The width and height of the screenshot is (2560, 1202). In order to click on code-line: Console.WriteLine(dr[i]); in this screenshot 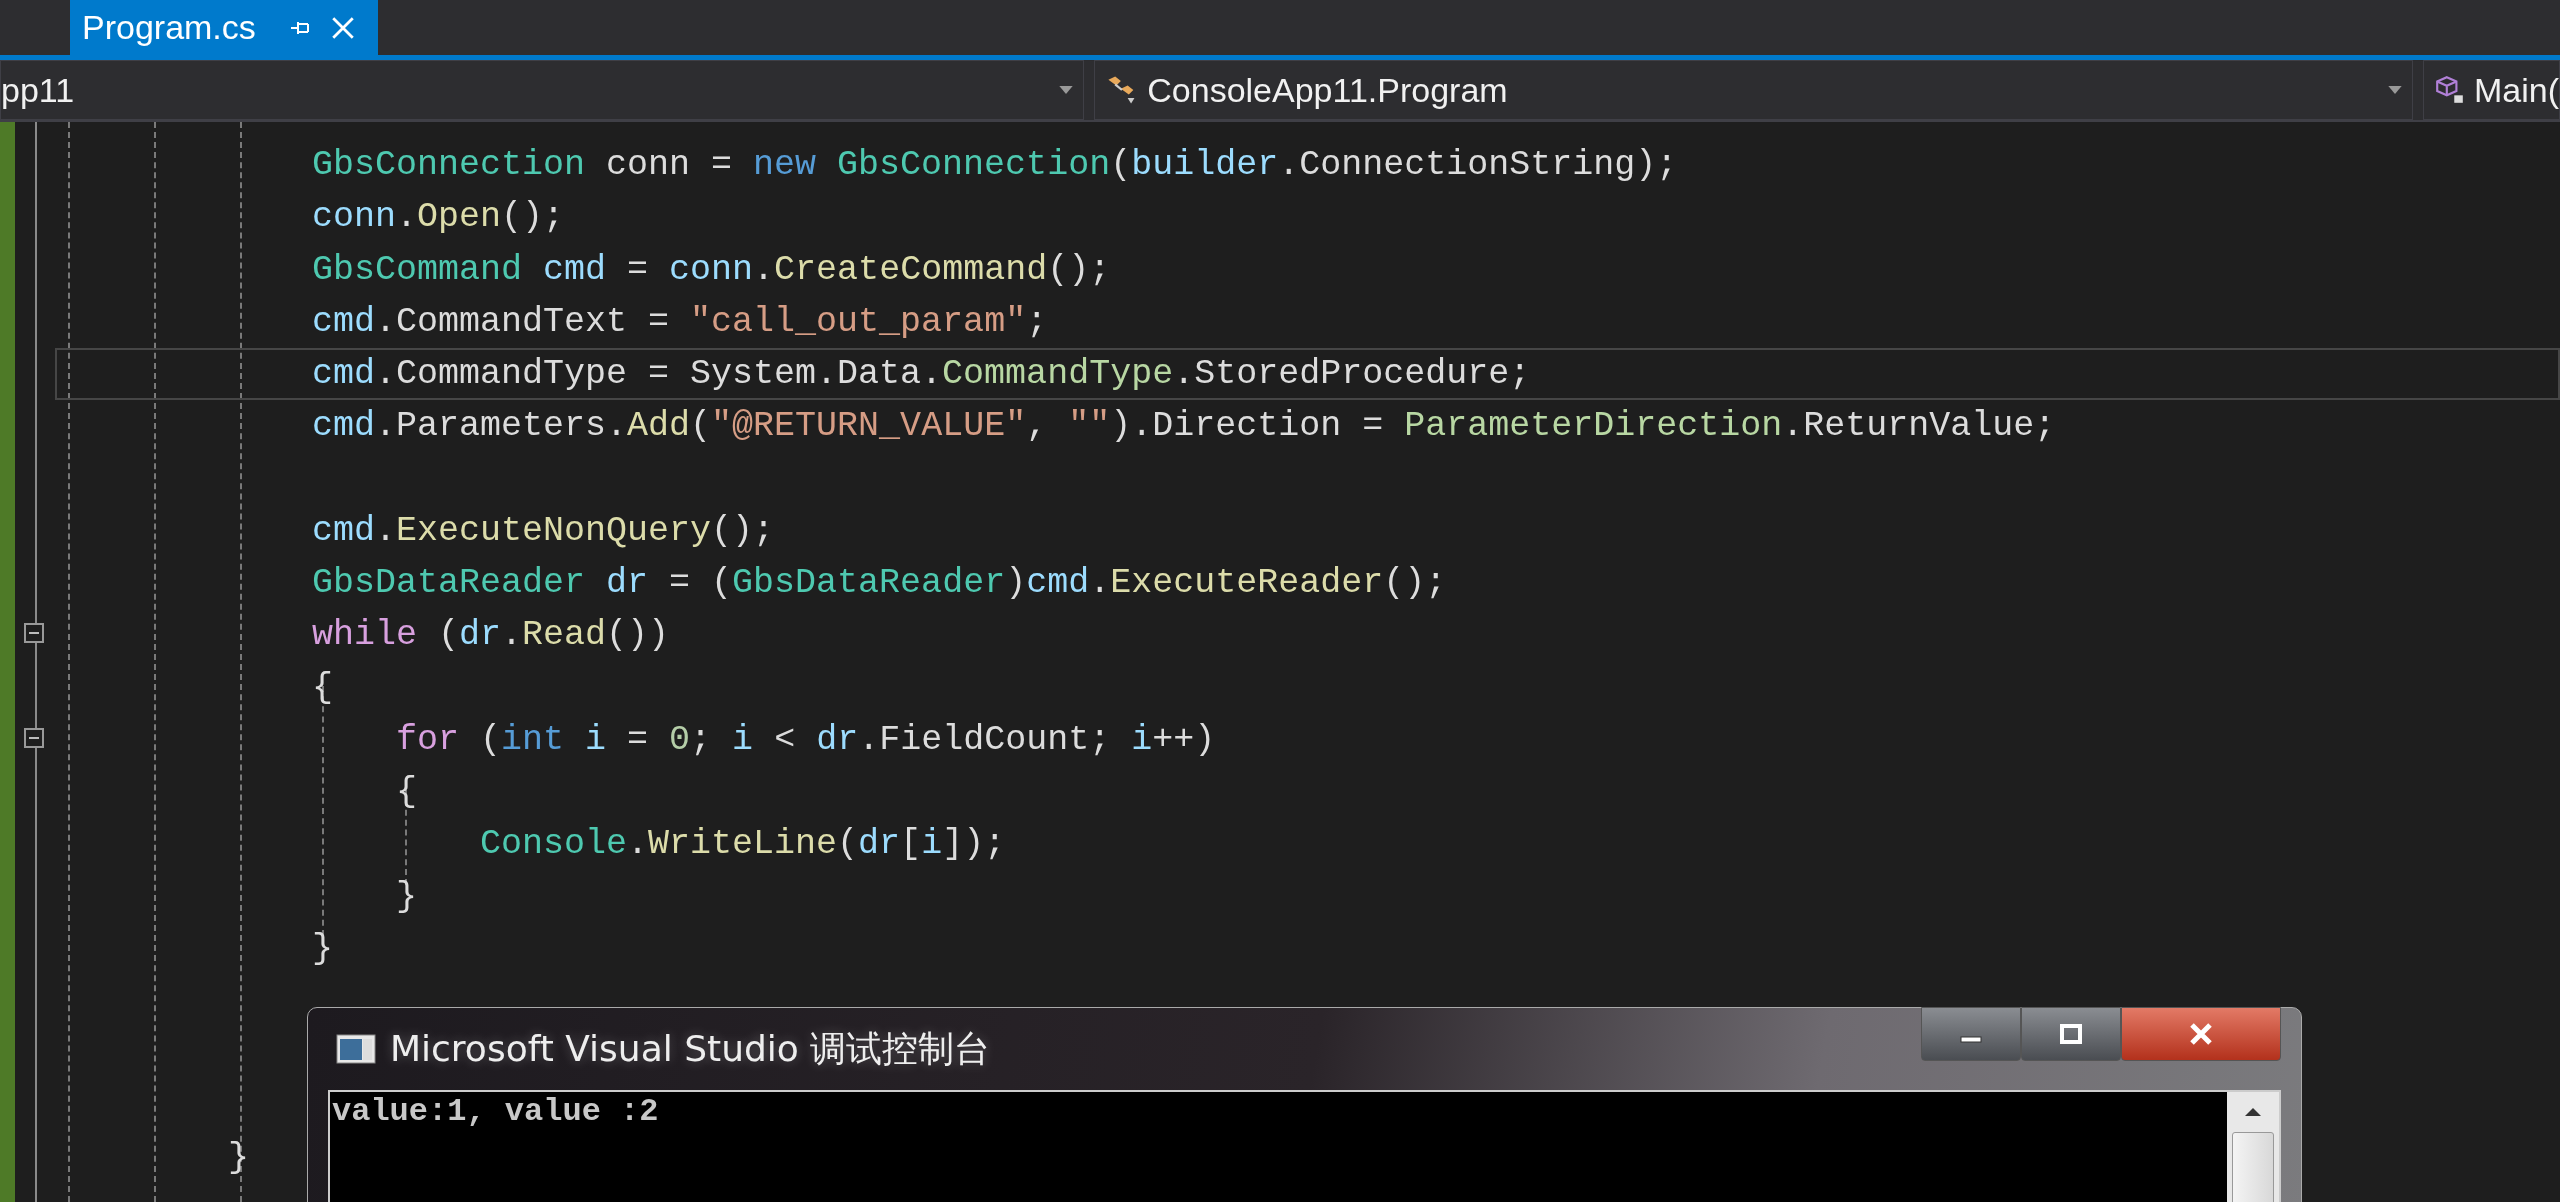, I will do `click(743, 845)`.